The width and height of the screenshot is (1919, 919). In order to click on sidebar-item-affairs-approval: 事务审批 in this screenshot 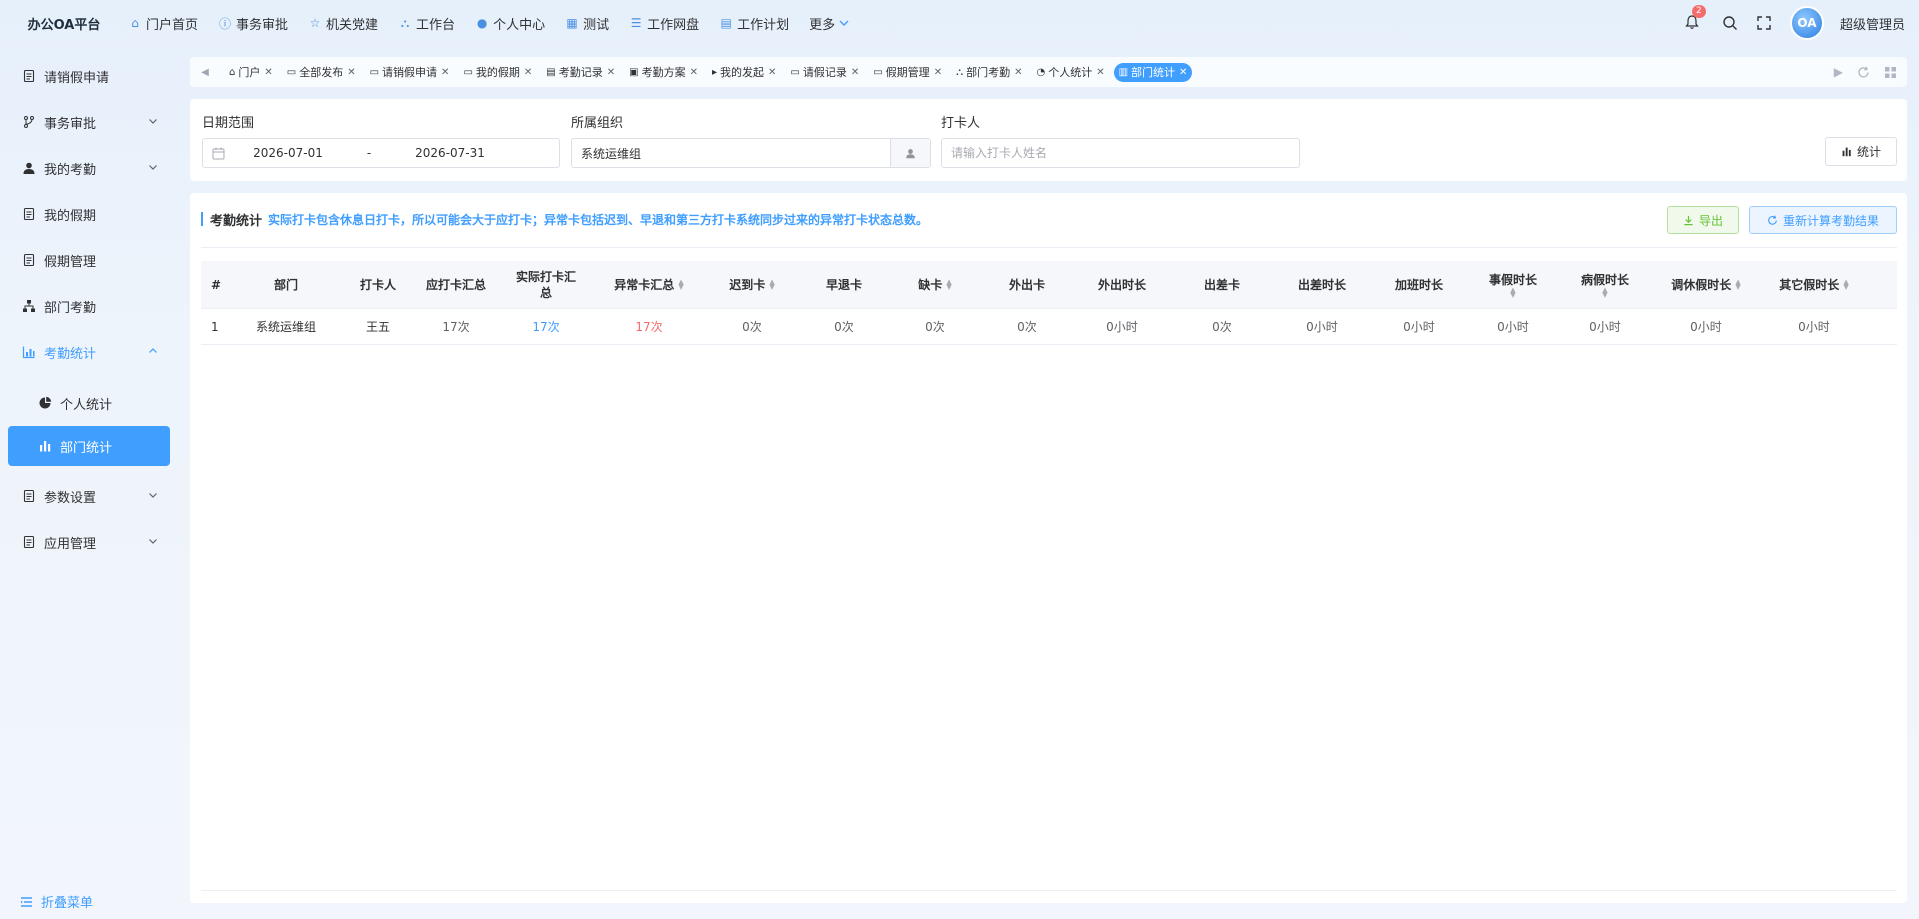, I will do `click(89, 122)`.